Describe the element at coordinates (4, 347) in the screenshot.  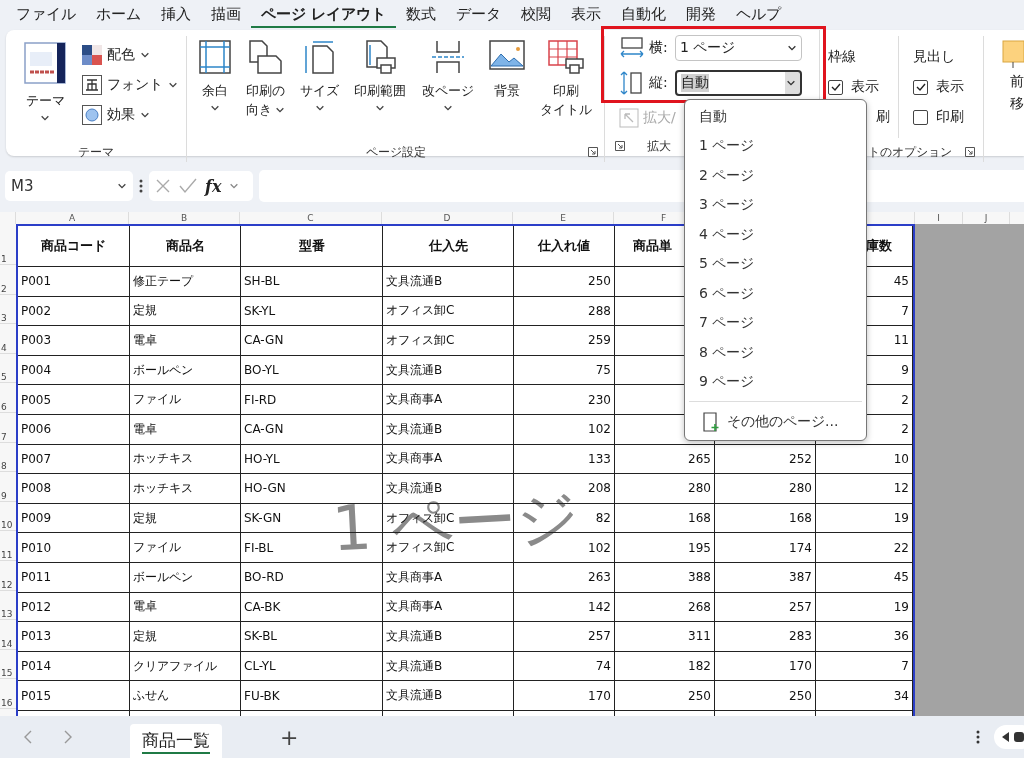
I see `row-number: 4` at that location.